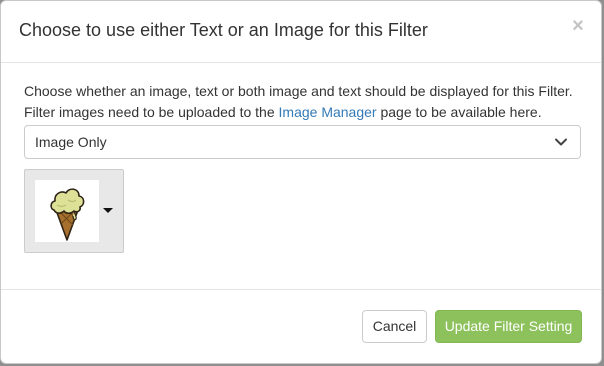 The height and width of the screenshot is (366, 604). Describe the element at coordinates (561, 142) in the screenshot. I see `chevron-down-icon` at that location.